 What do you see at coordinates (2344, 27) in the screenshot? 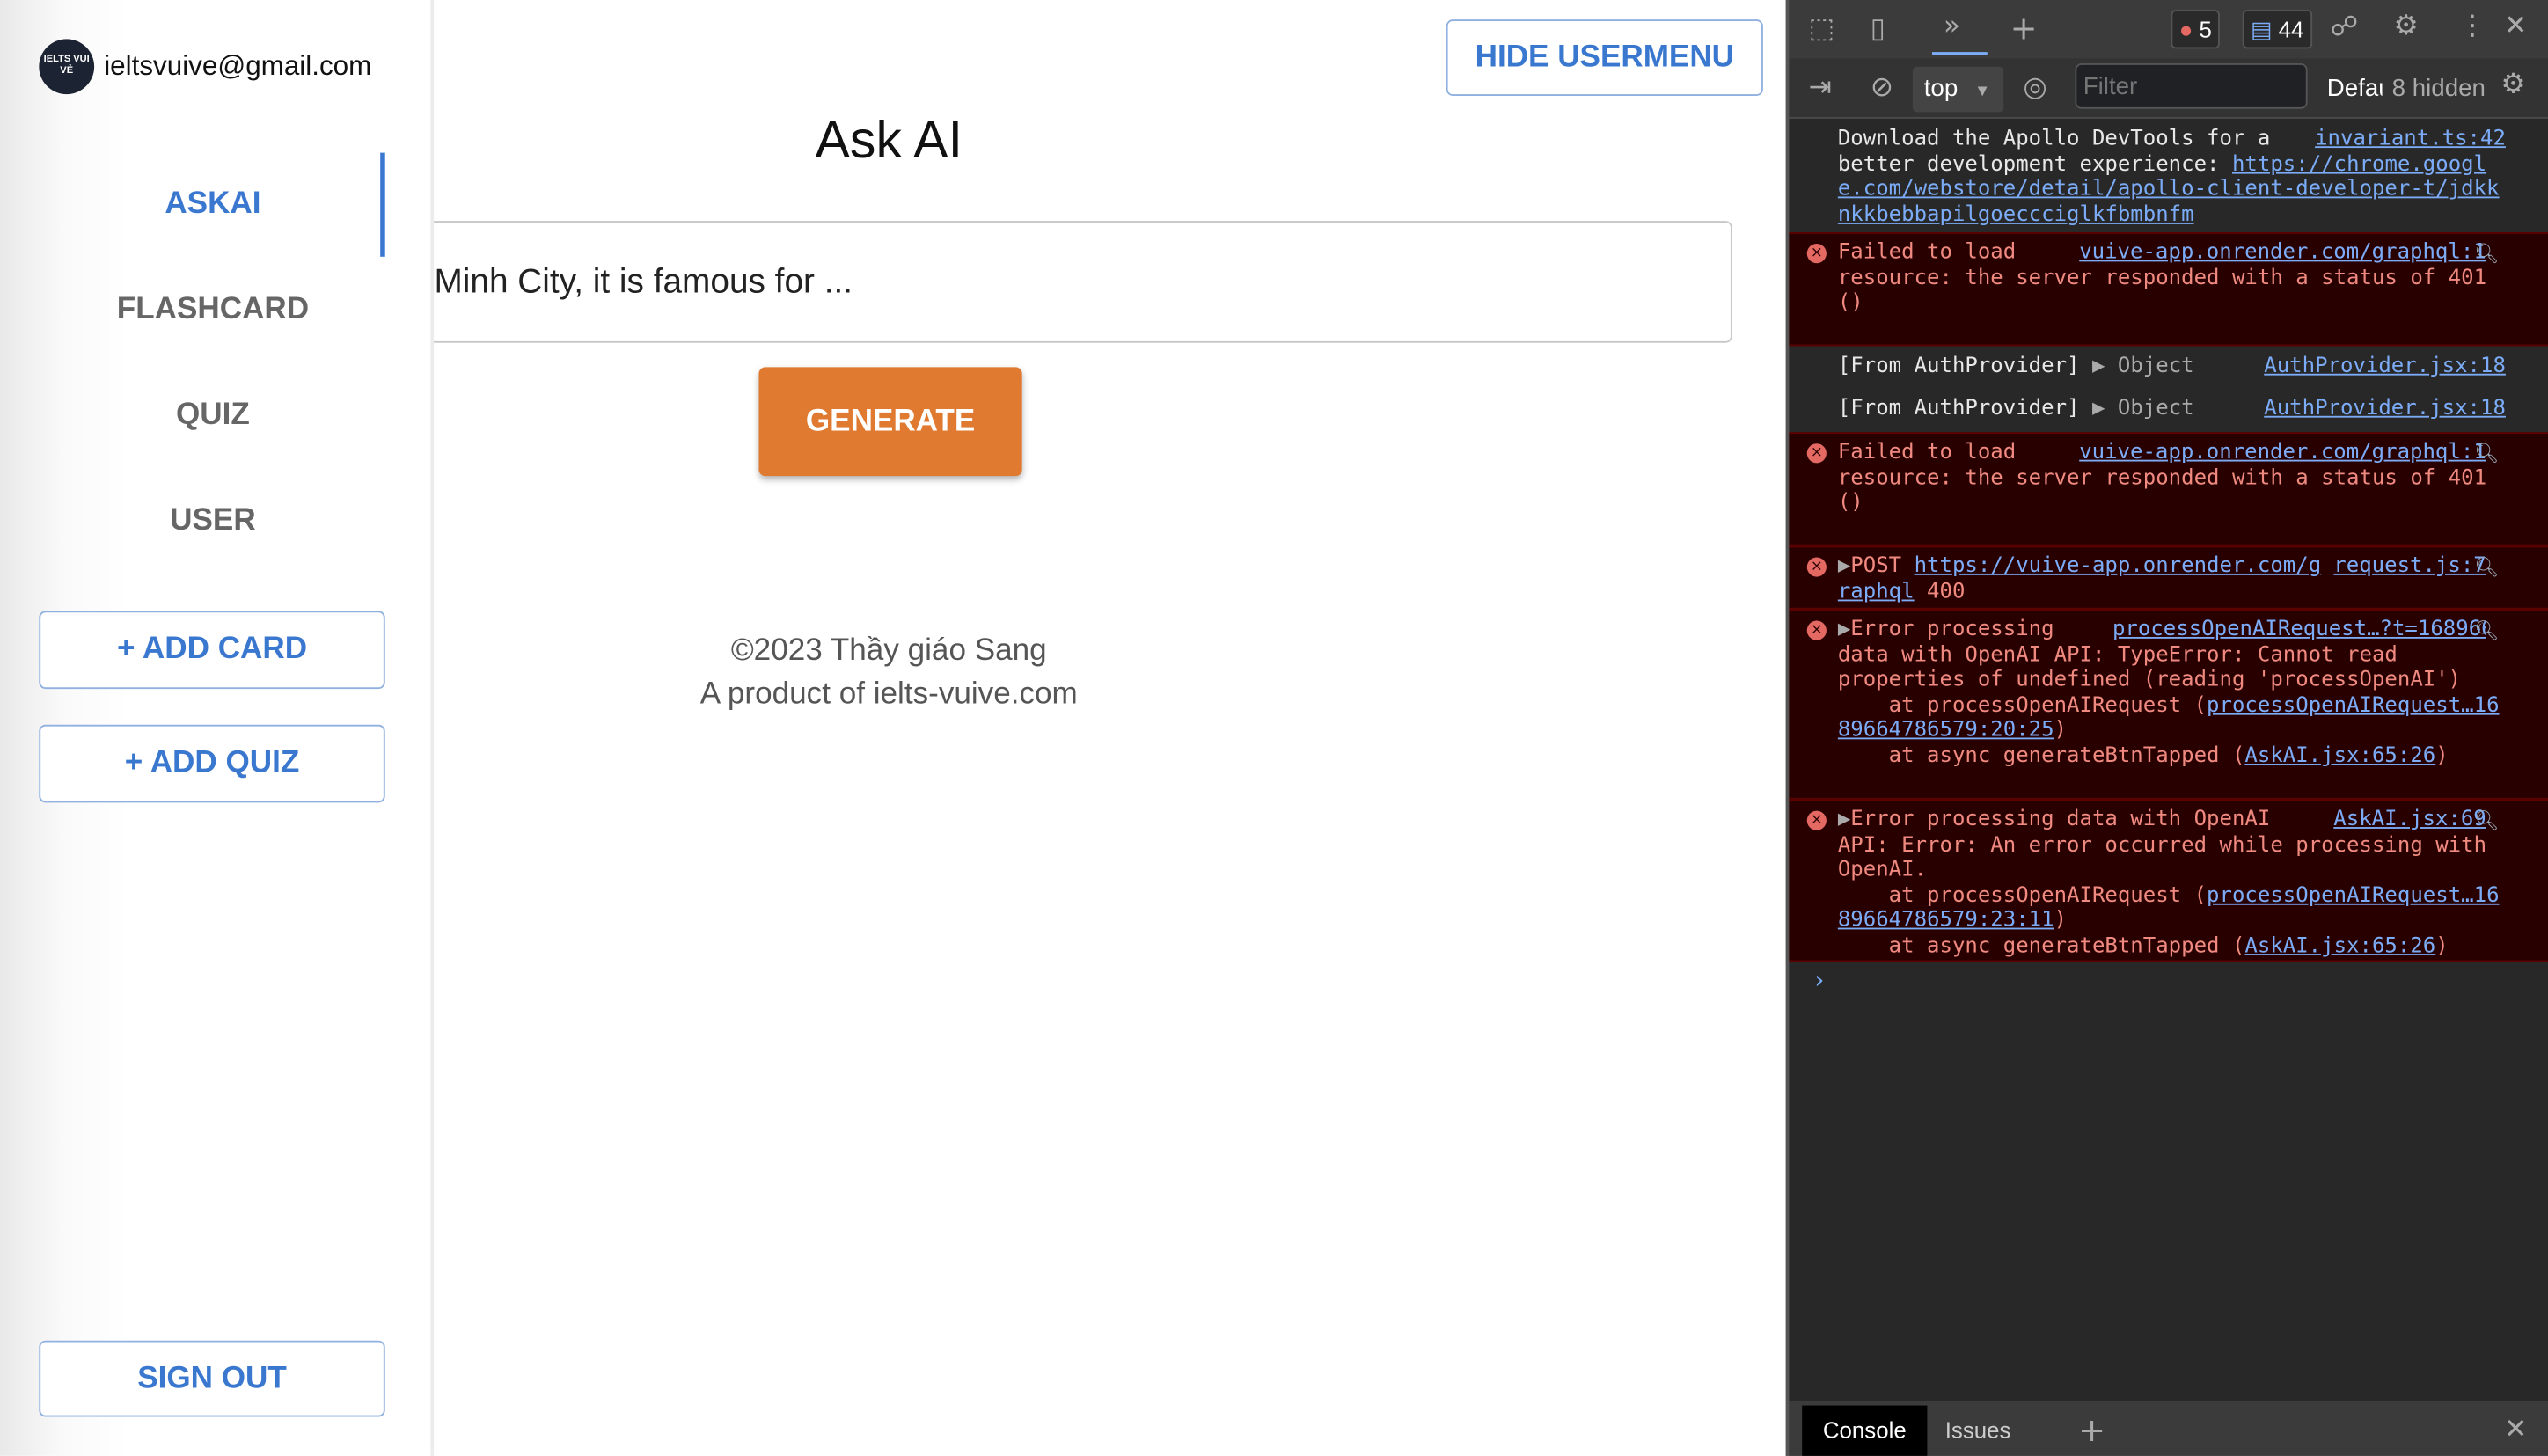
I see `feedback-icon: ☍` at bounding box center [2344, 27].